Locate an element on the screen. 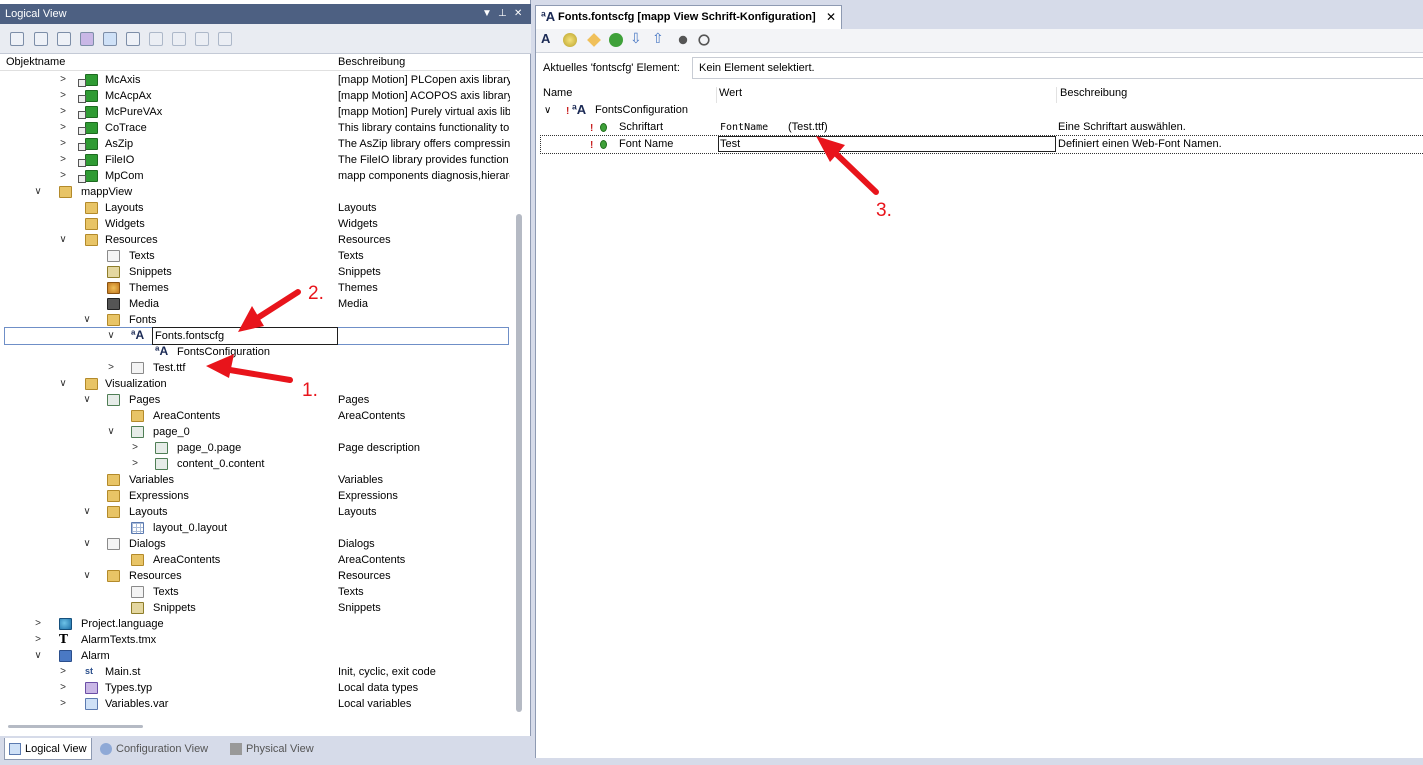 The width and height of the screenshot is (1423, 765). record-icon is located at coordinates (683, 40).